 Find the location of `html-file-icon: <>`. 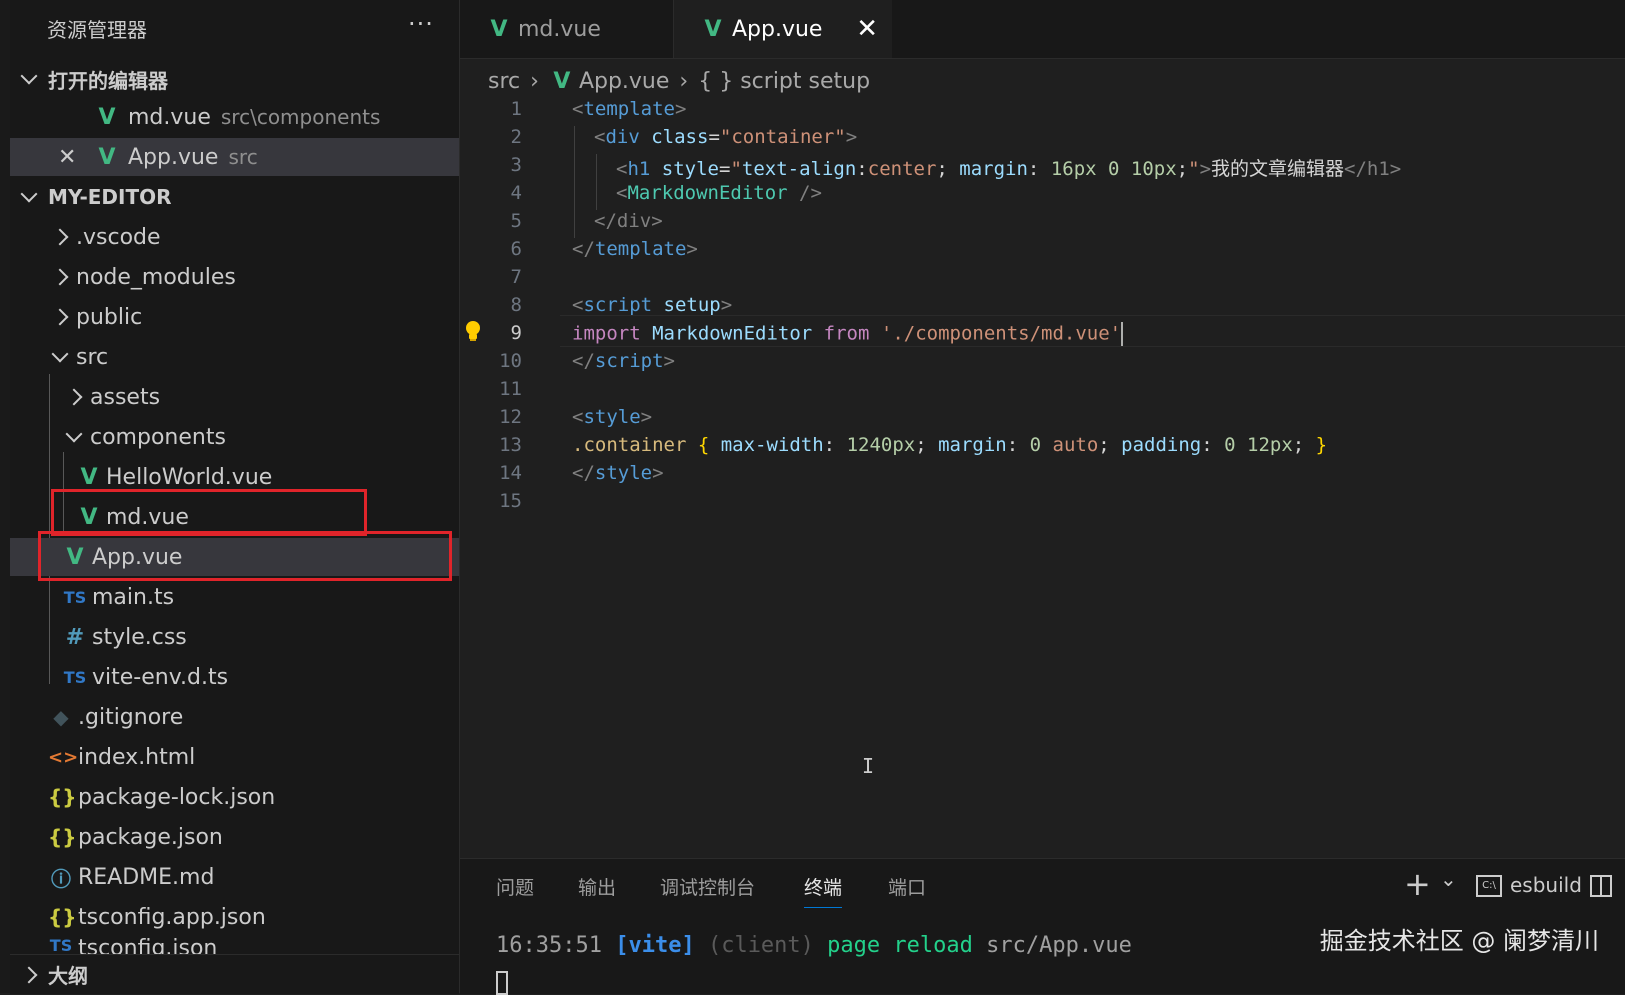

html-file-icon: <> is located at coordinates (63, 757).